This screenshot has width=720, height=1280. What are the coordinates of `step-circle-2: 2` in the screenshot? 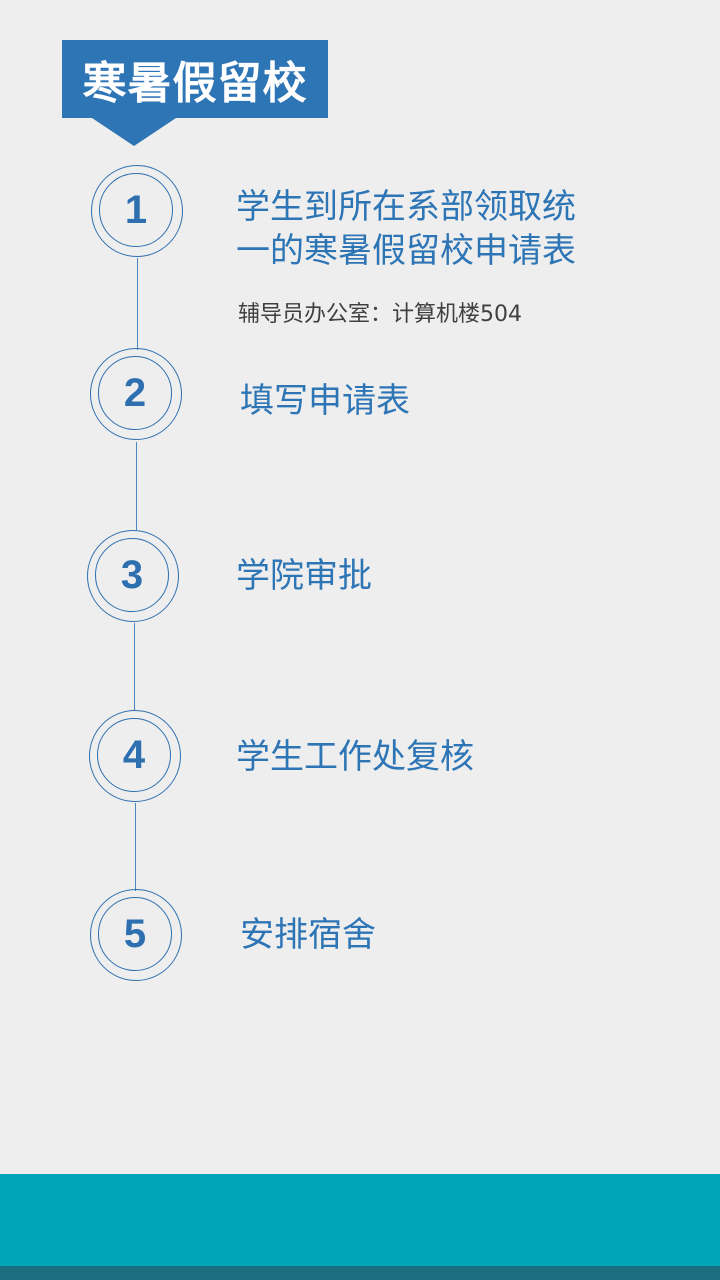 It's located at (136, 394).